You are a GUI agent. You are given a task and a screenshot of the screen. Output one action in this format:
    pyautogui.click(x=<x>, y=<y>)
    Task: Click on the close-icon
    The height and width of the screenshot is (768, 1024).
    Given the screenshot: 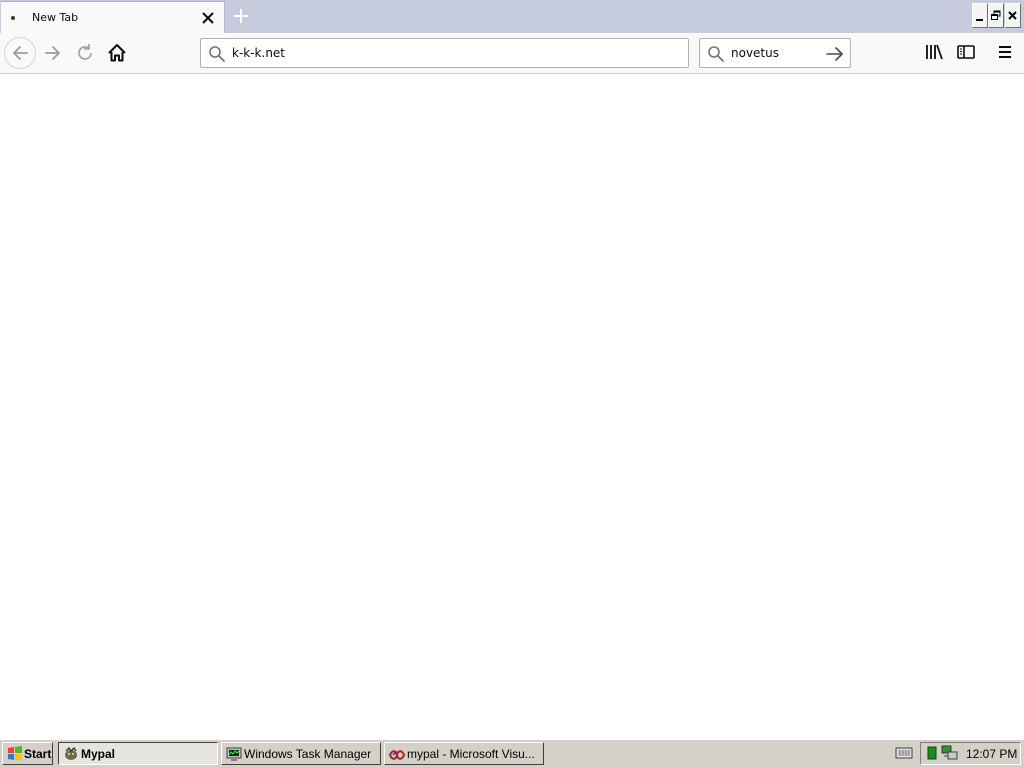 What is the action you would take?
    pyautogui.click(x=1012, y=15)
    